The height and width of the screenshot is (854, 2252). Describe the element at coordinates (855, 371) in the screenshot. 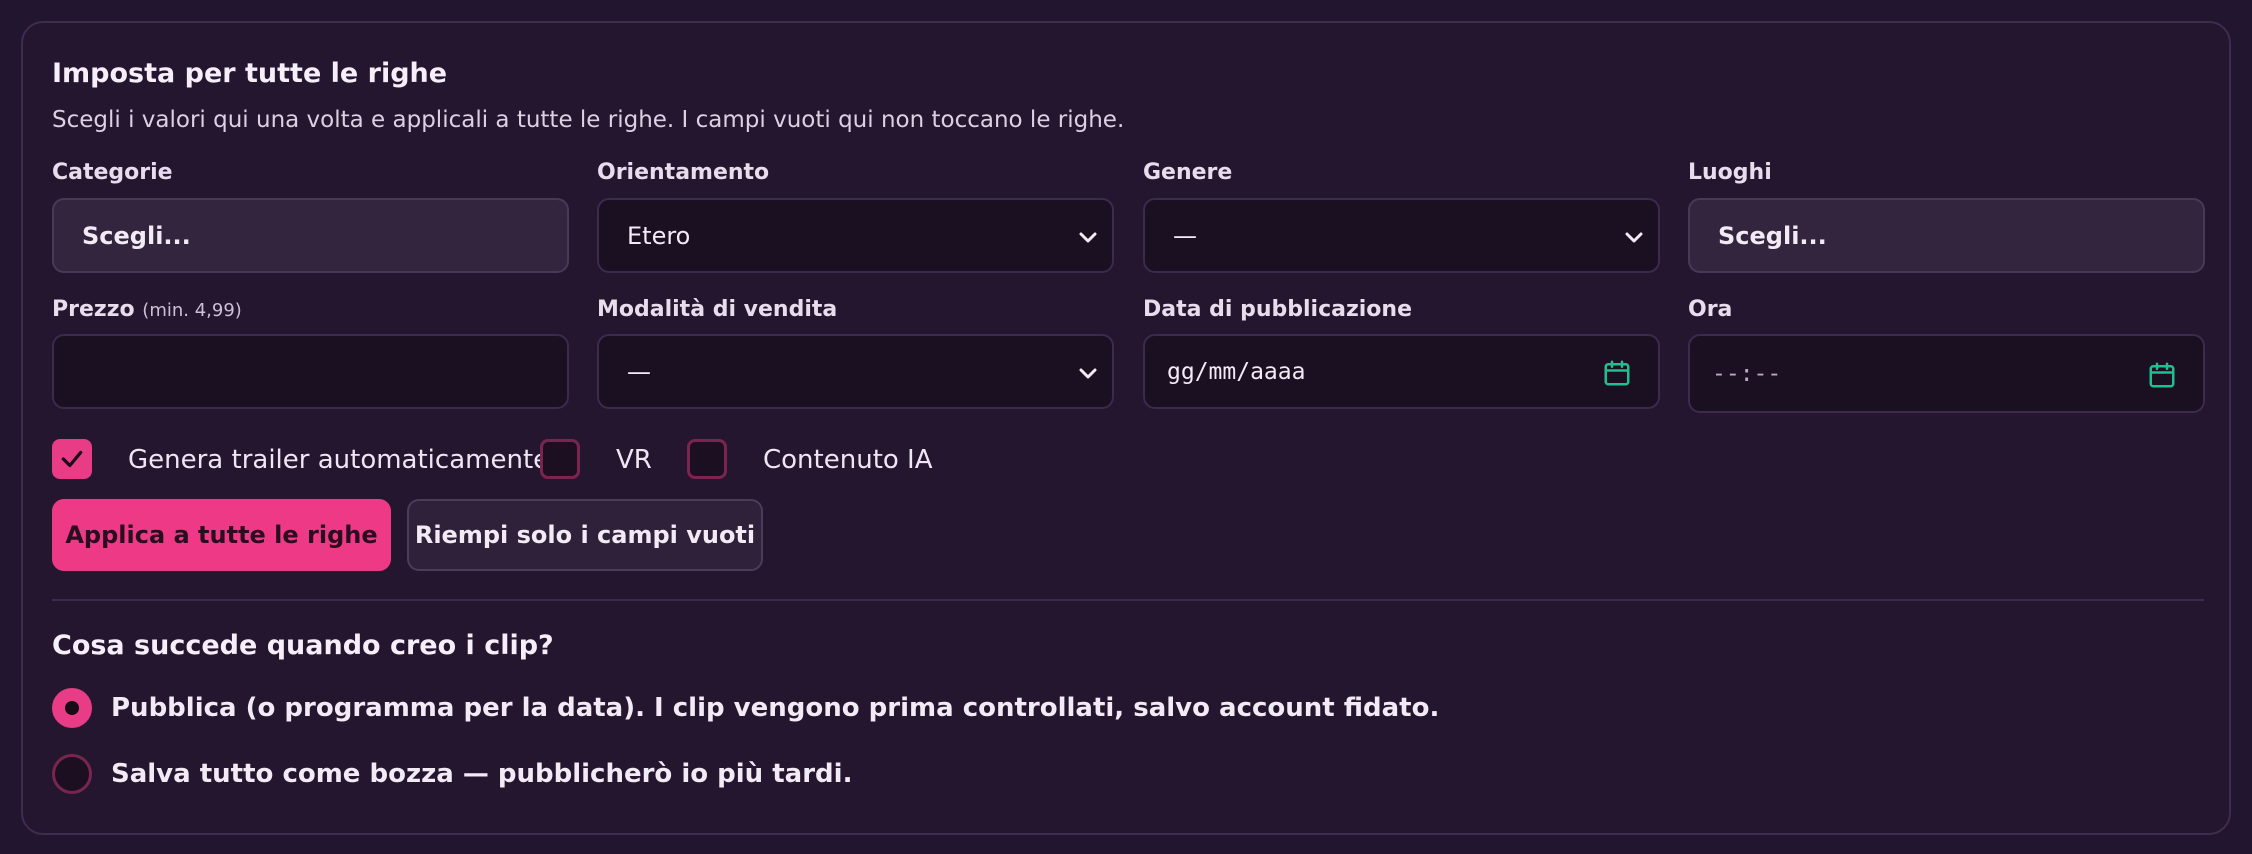

I see `modalita-select: —` at that location.